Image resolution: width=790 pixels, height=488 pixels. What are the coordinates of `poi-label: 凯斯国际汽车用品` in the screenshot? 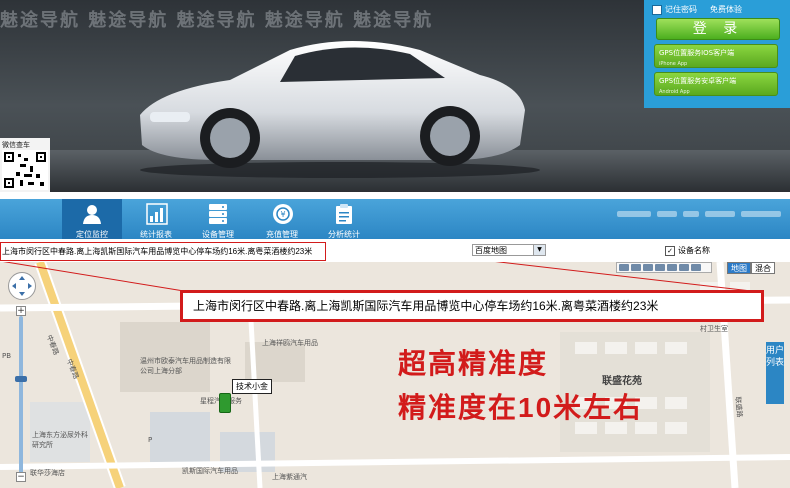 It's located at (210, 471).